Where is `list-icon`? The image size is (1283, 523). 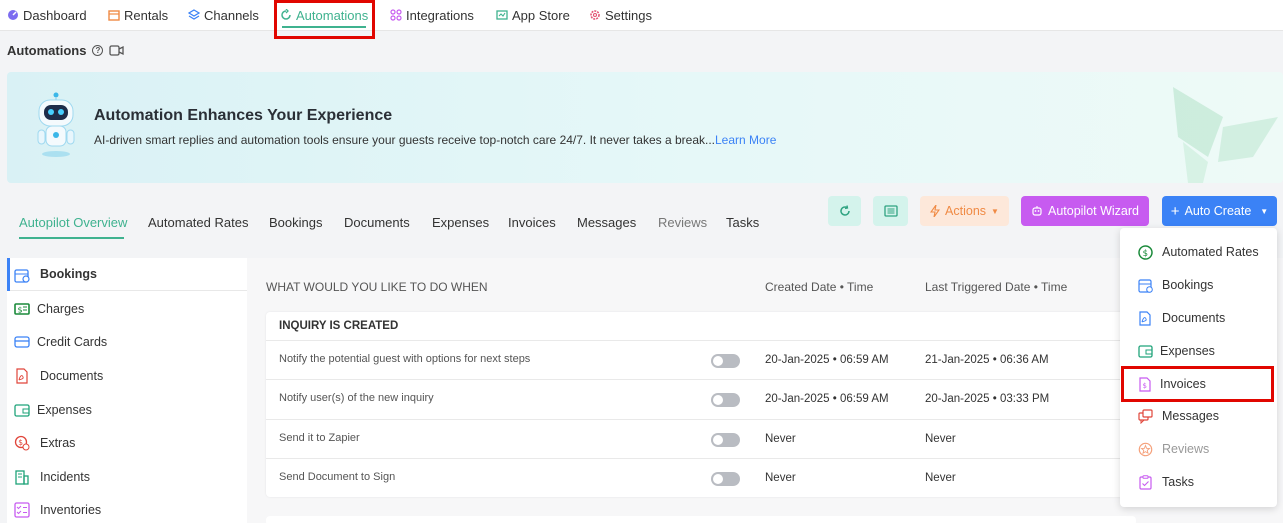 list-icon is located at coordinates (890, 211).